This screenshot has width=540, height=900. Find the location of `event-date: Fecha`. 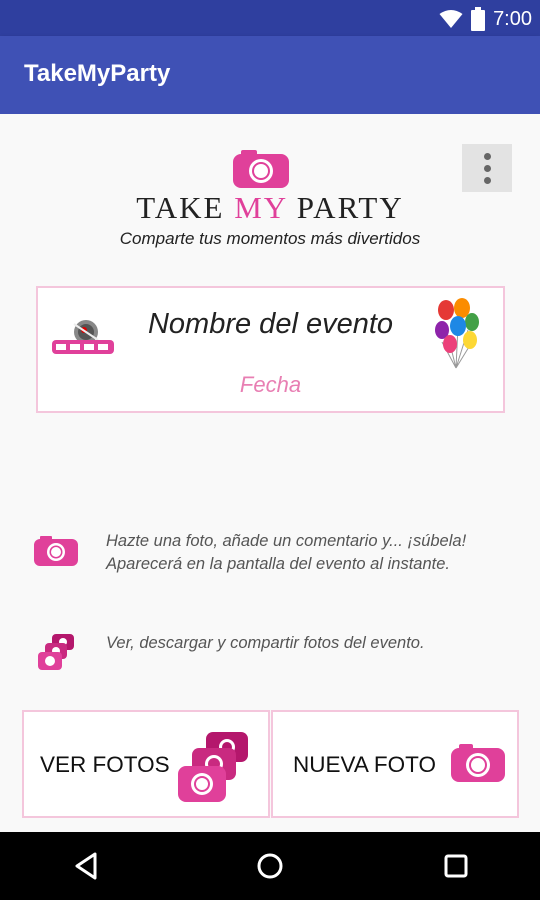

event-date: Fecha is located at coordinates (270, 384).